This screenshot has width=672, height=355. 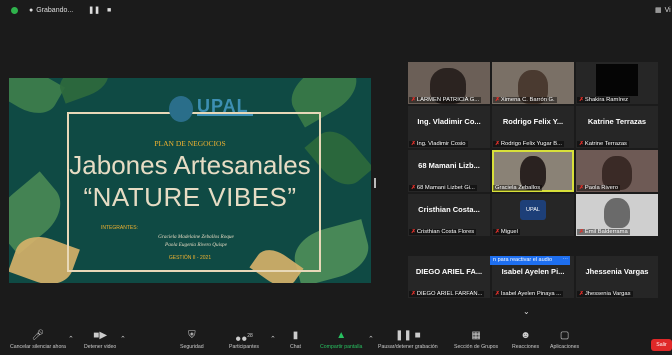 What do you see at coordinates (476, 347) in the screenshot?
I see `rooms-label: Sección de Grupos` at bounding box center [476, 347].